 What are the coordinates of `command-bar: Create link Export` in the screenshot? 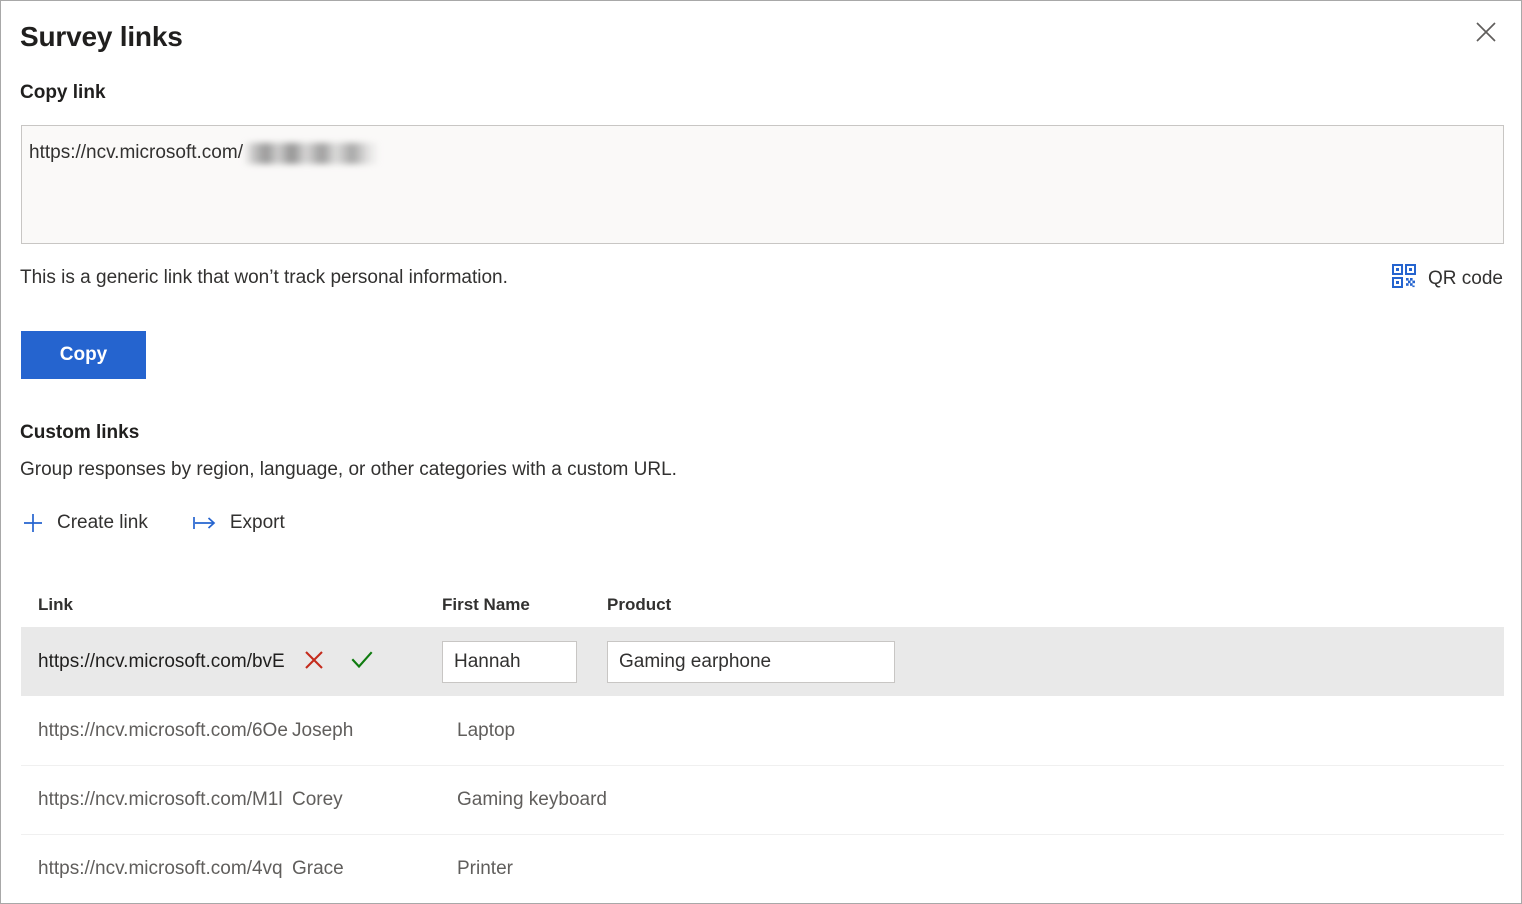 It's located at (153, 523).